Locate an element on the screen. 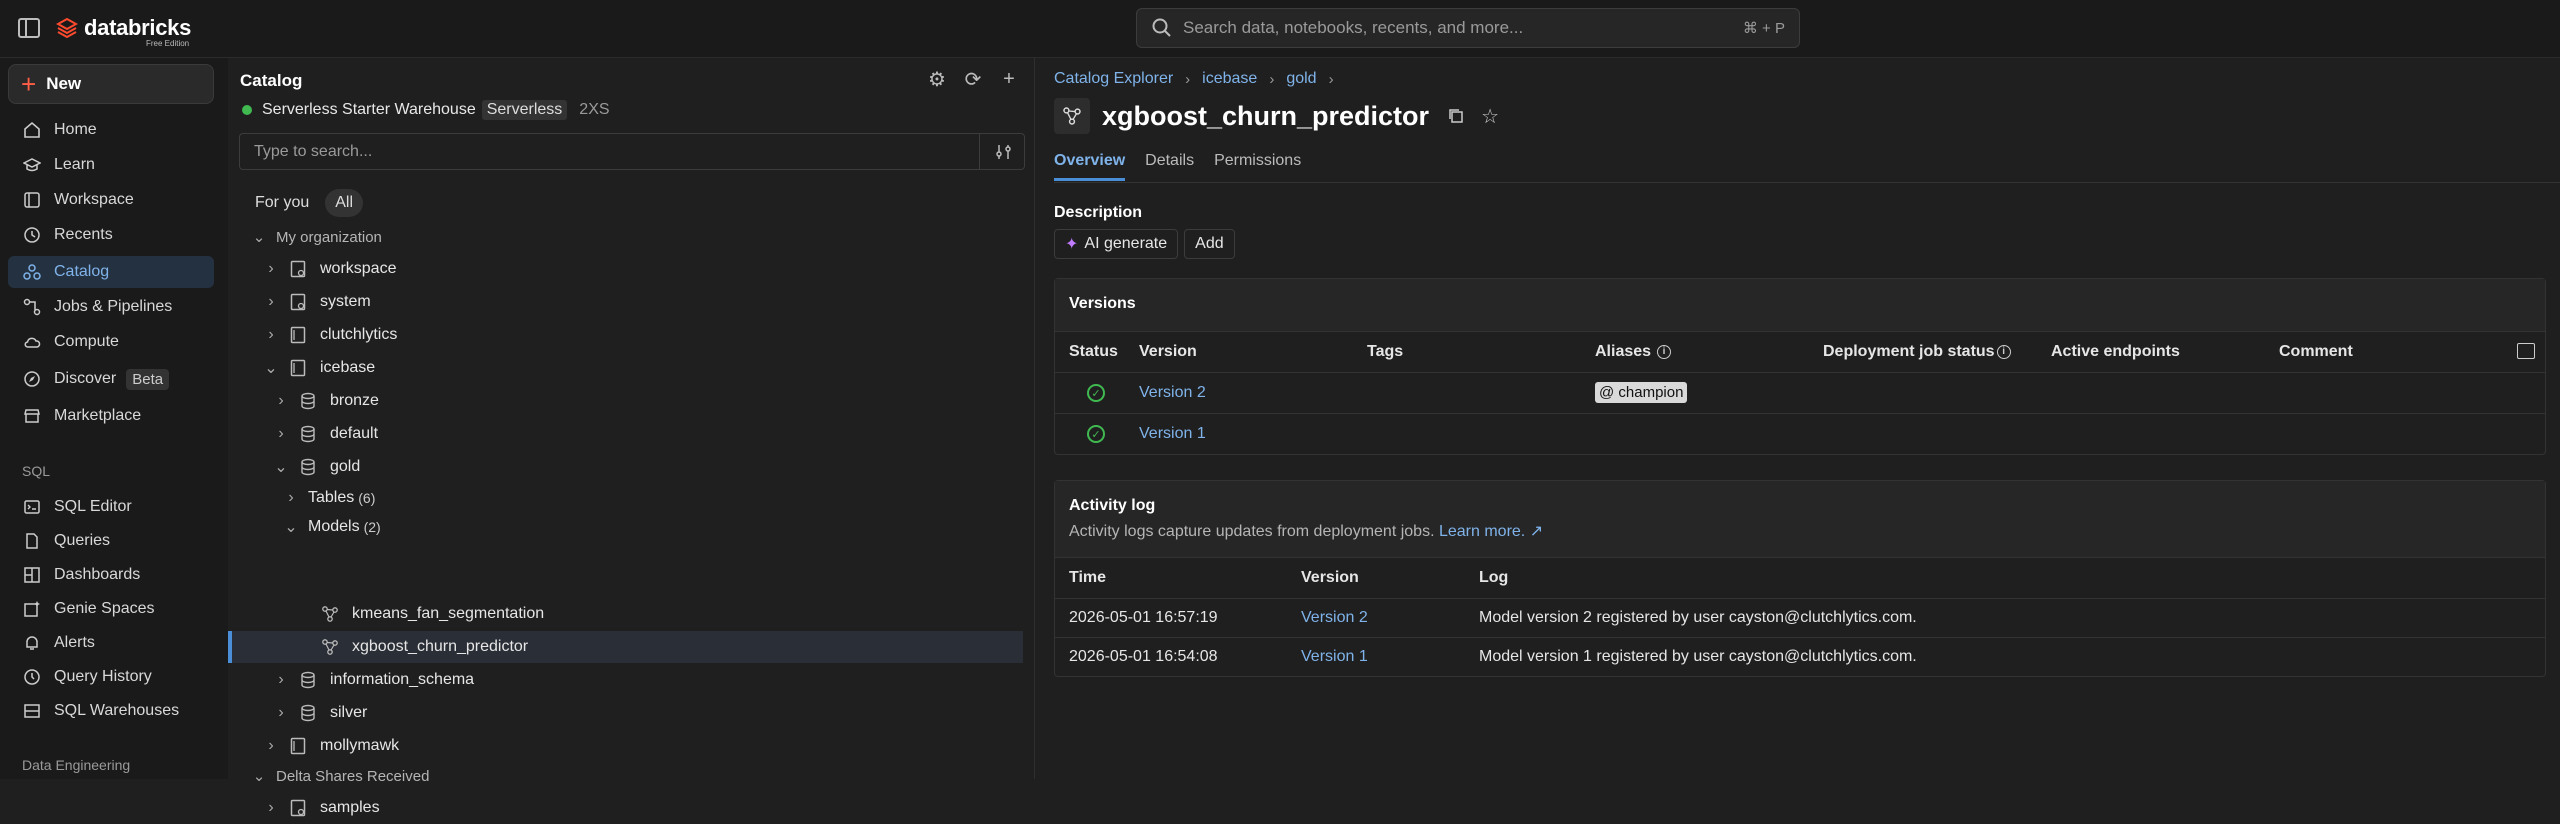 Image resolution: width=2560 pixels, height=824 pixels. breadcrumb-gold: gold is located at coordinates (1301, 79).